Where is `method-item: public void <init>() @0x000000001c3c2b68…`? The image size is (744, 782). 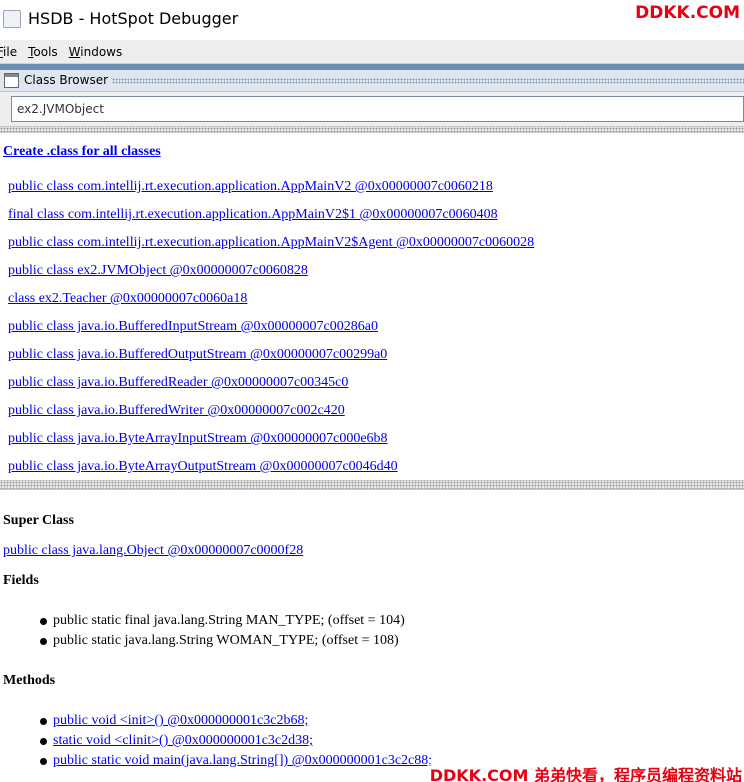
method-item: public void <init>() @0x000000001c3c2b68… is located at coordinates (236, 721).